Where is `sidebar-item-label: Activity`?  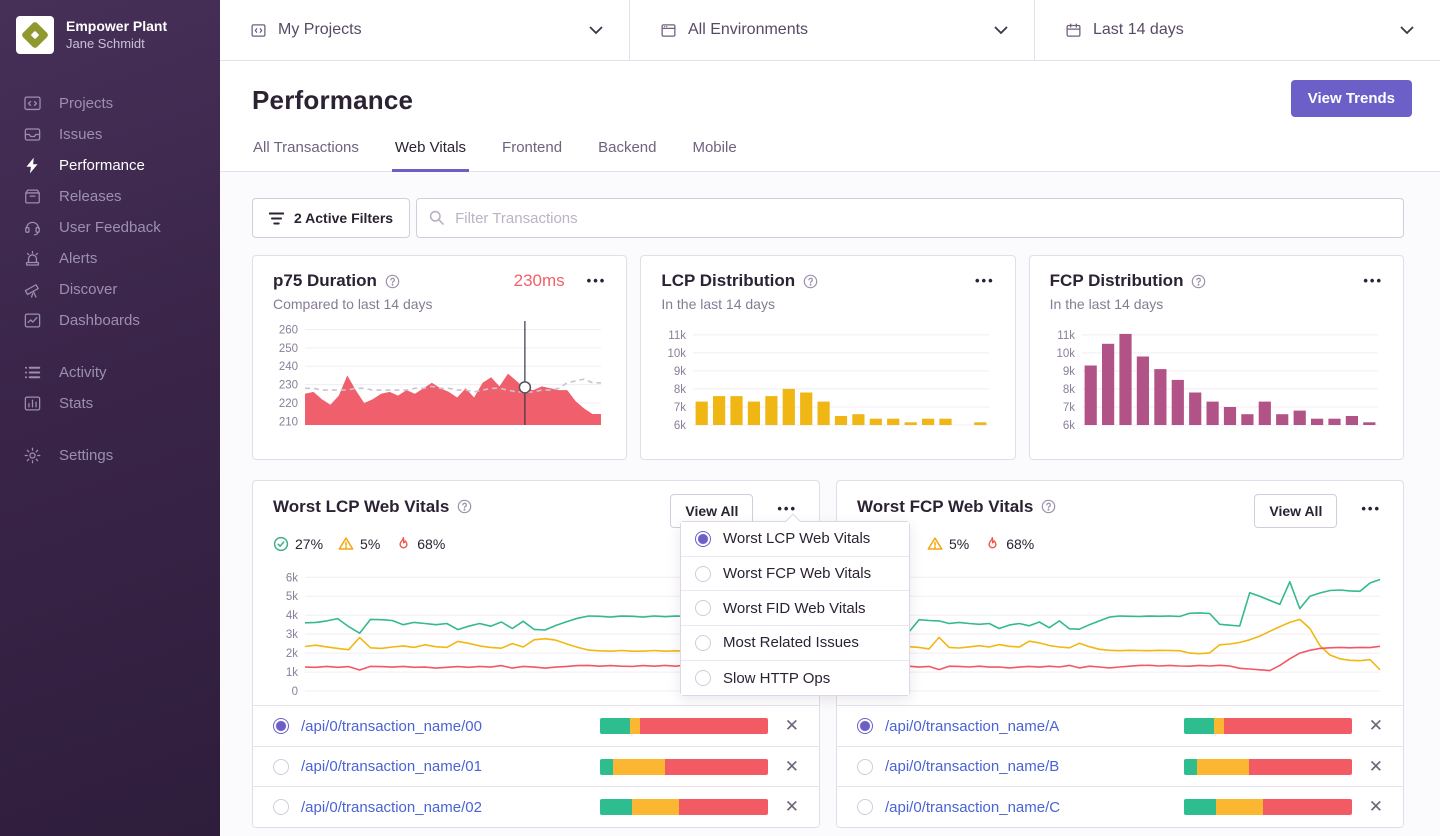 sidebar-item-label: Activity is located at coordinates (83, 372).